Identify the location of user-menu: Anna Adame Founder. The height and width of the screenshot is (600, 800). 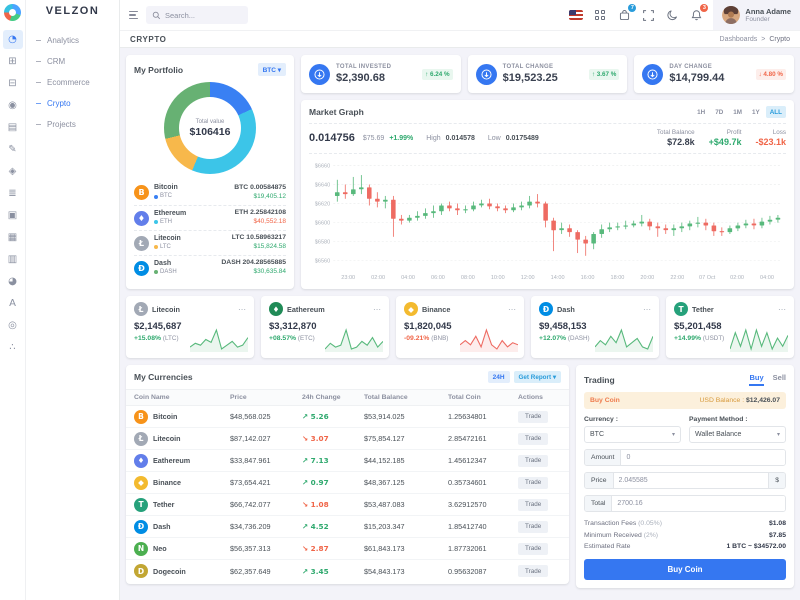
(756, 15).